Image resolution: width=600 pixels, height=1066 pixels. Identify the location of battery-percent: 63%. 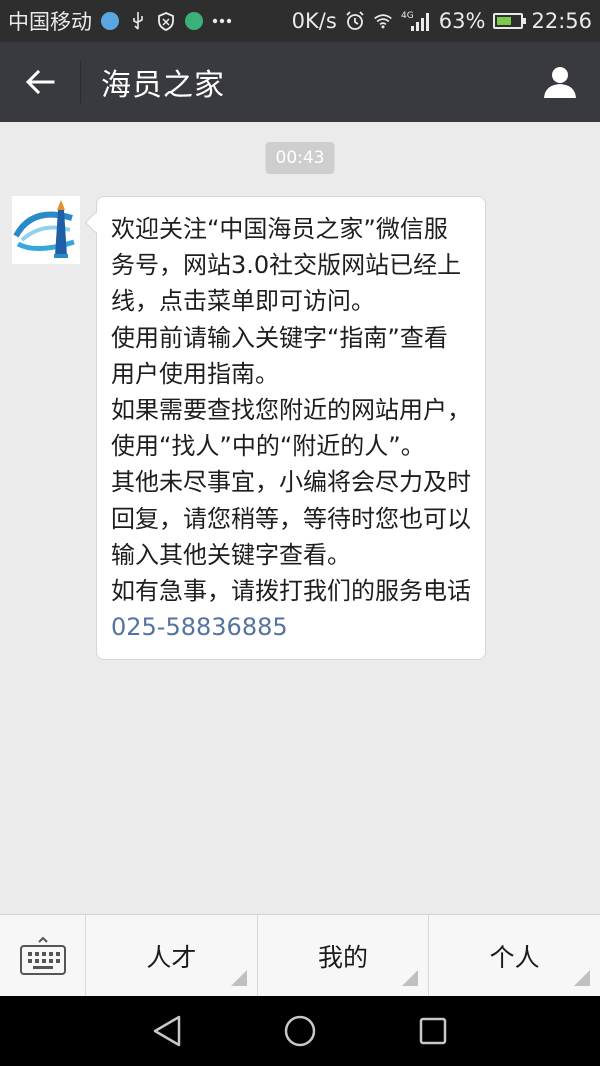
(462, 21).